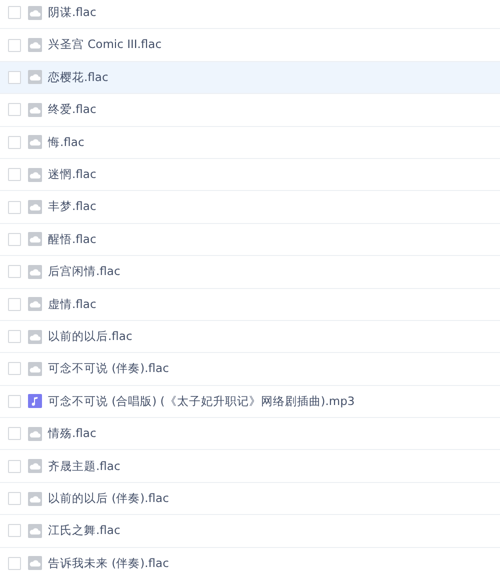 The width and height of the screenshot is (500, 572). Describe the element at coordinates (250, 531) in the screenshot. I see `file-row: 江氏之舞.flac` at that location.